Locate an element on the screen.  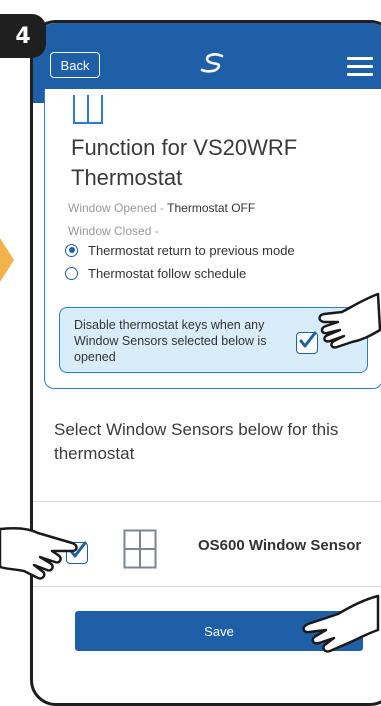
panel-title: Function for VS20WRF Thermostat is located at coordinates (184, 162).